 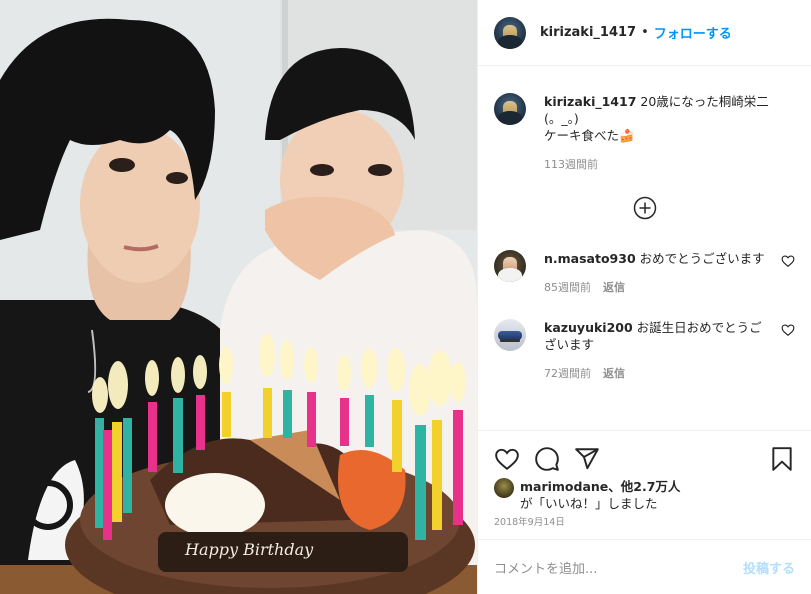 I want to click on cake-plate-text: Happy Birthday, so click(x=249, y=549).